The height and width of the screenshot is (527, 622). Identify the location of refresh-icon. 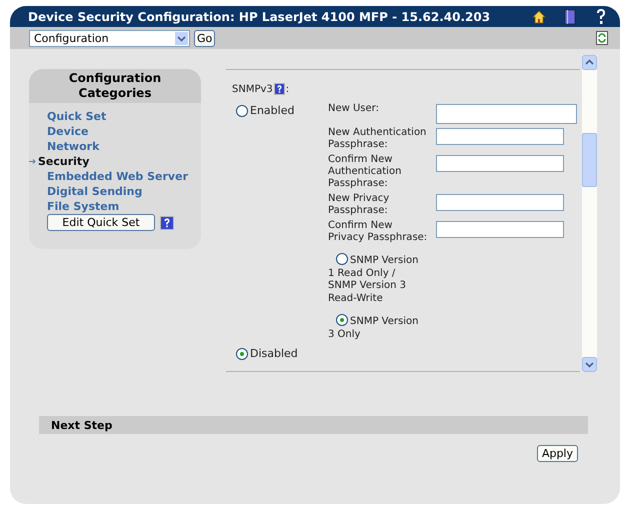
(602, 38).